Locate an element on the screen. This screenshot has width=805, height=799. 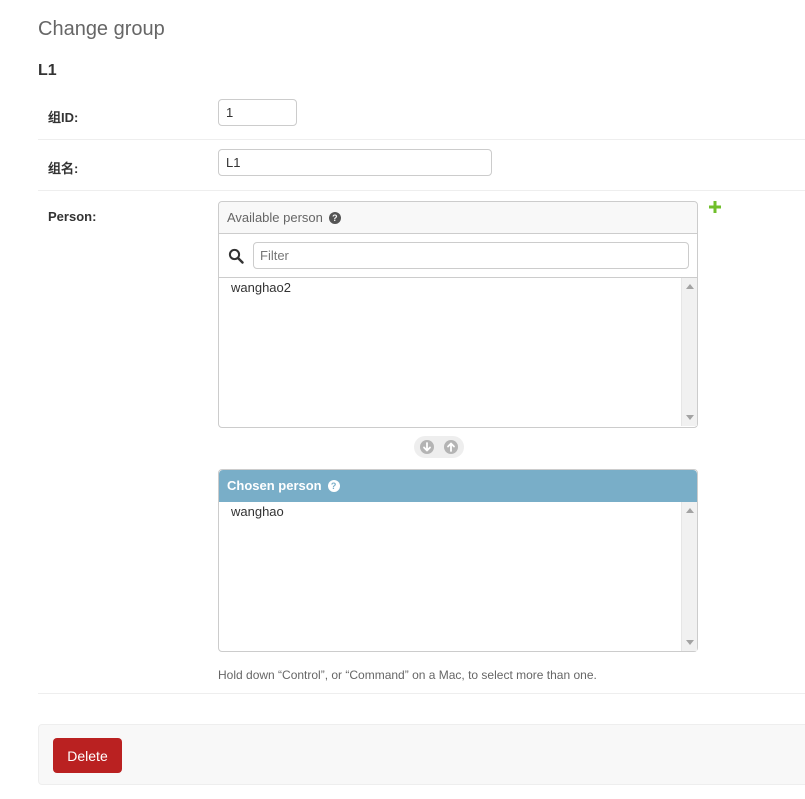
group-name-input is located at coordinates (355, 162).